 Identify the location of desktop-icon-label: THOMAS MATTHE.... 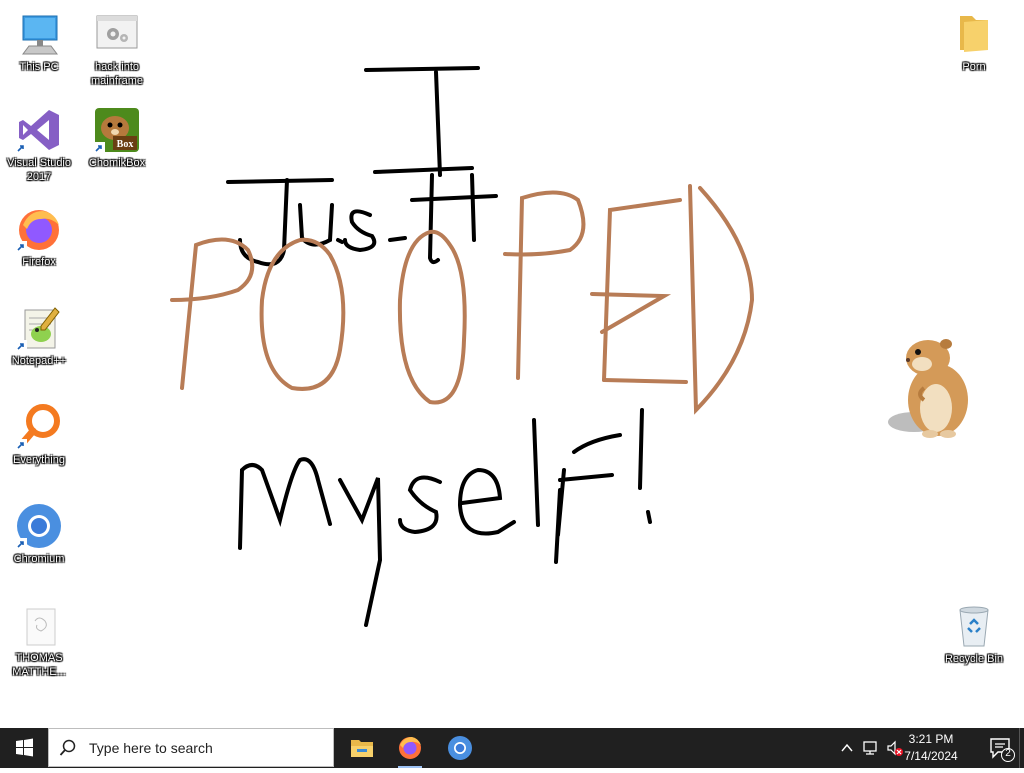
(39, 665).